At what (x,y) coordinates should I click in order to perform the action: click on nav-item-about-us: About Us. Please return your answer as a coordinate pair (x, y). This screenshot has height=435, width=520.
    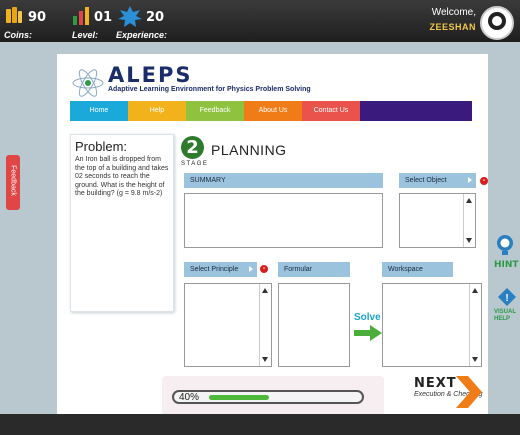
    Looking at the image, I should click on (273, 111).